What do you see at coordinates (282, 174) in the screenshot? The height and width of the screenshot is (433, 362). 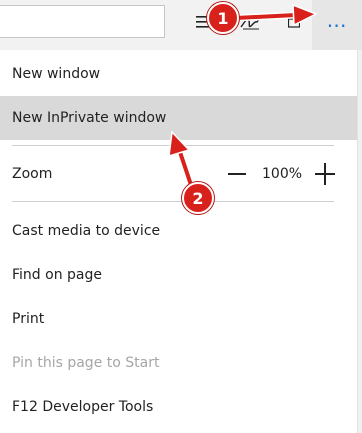 I see `zoom-value: 100%` at bounding box center [282, 174].